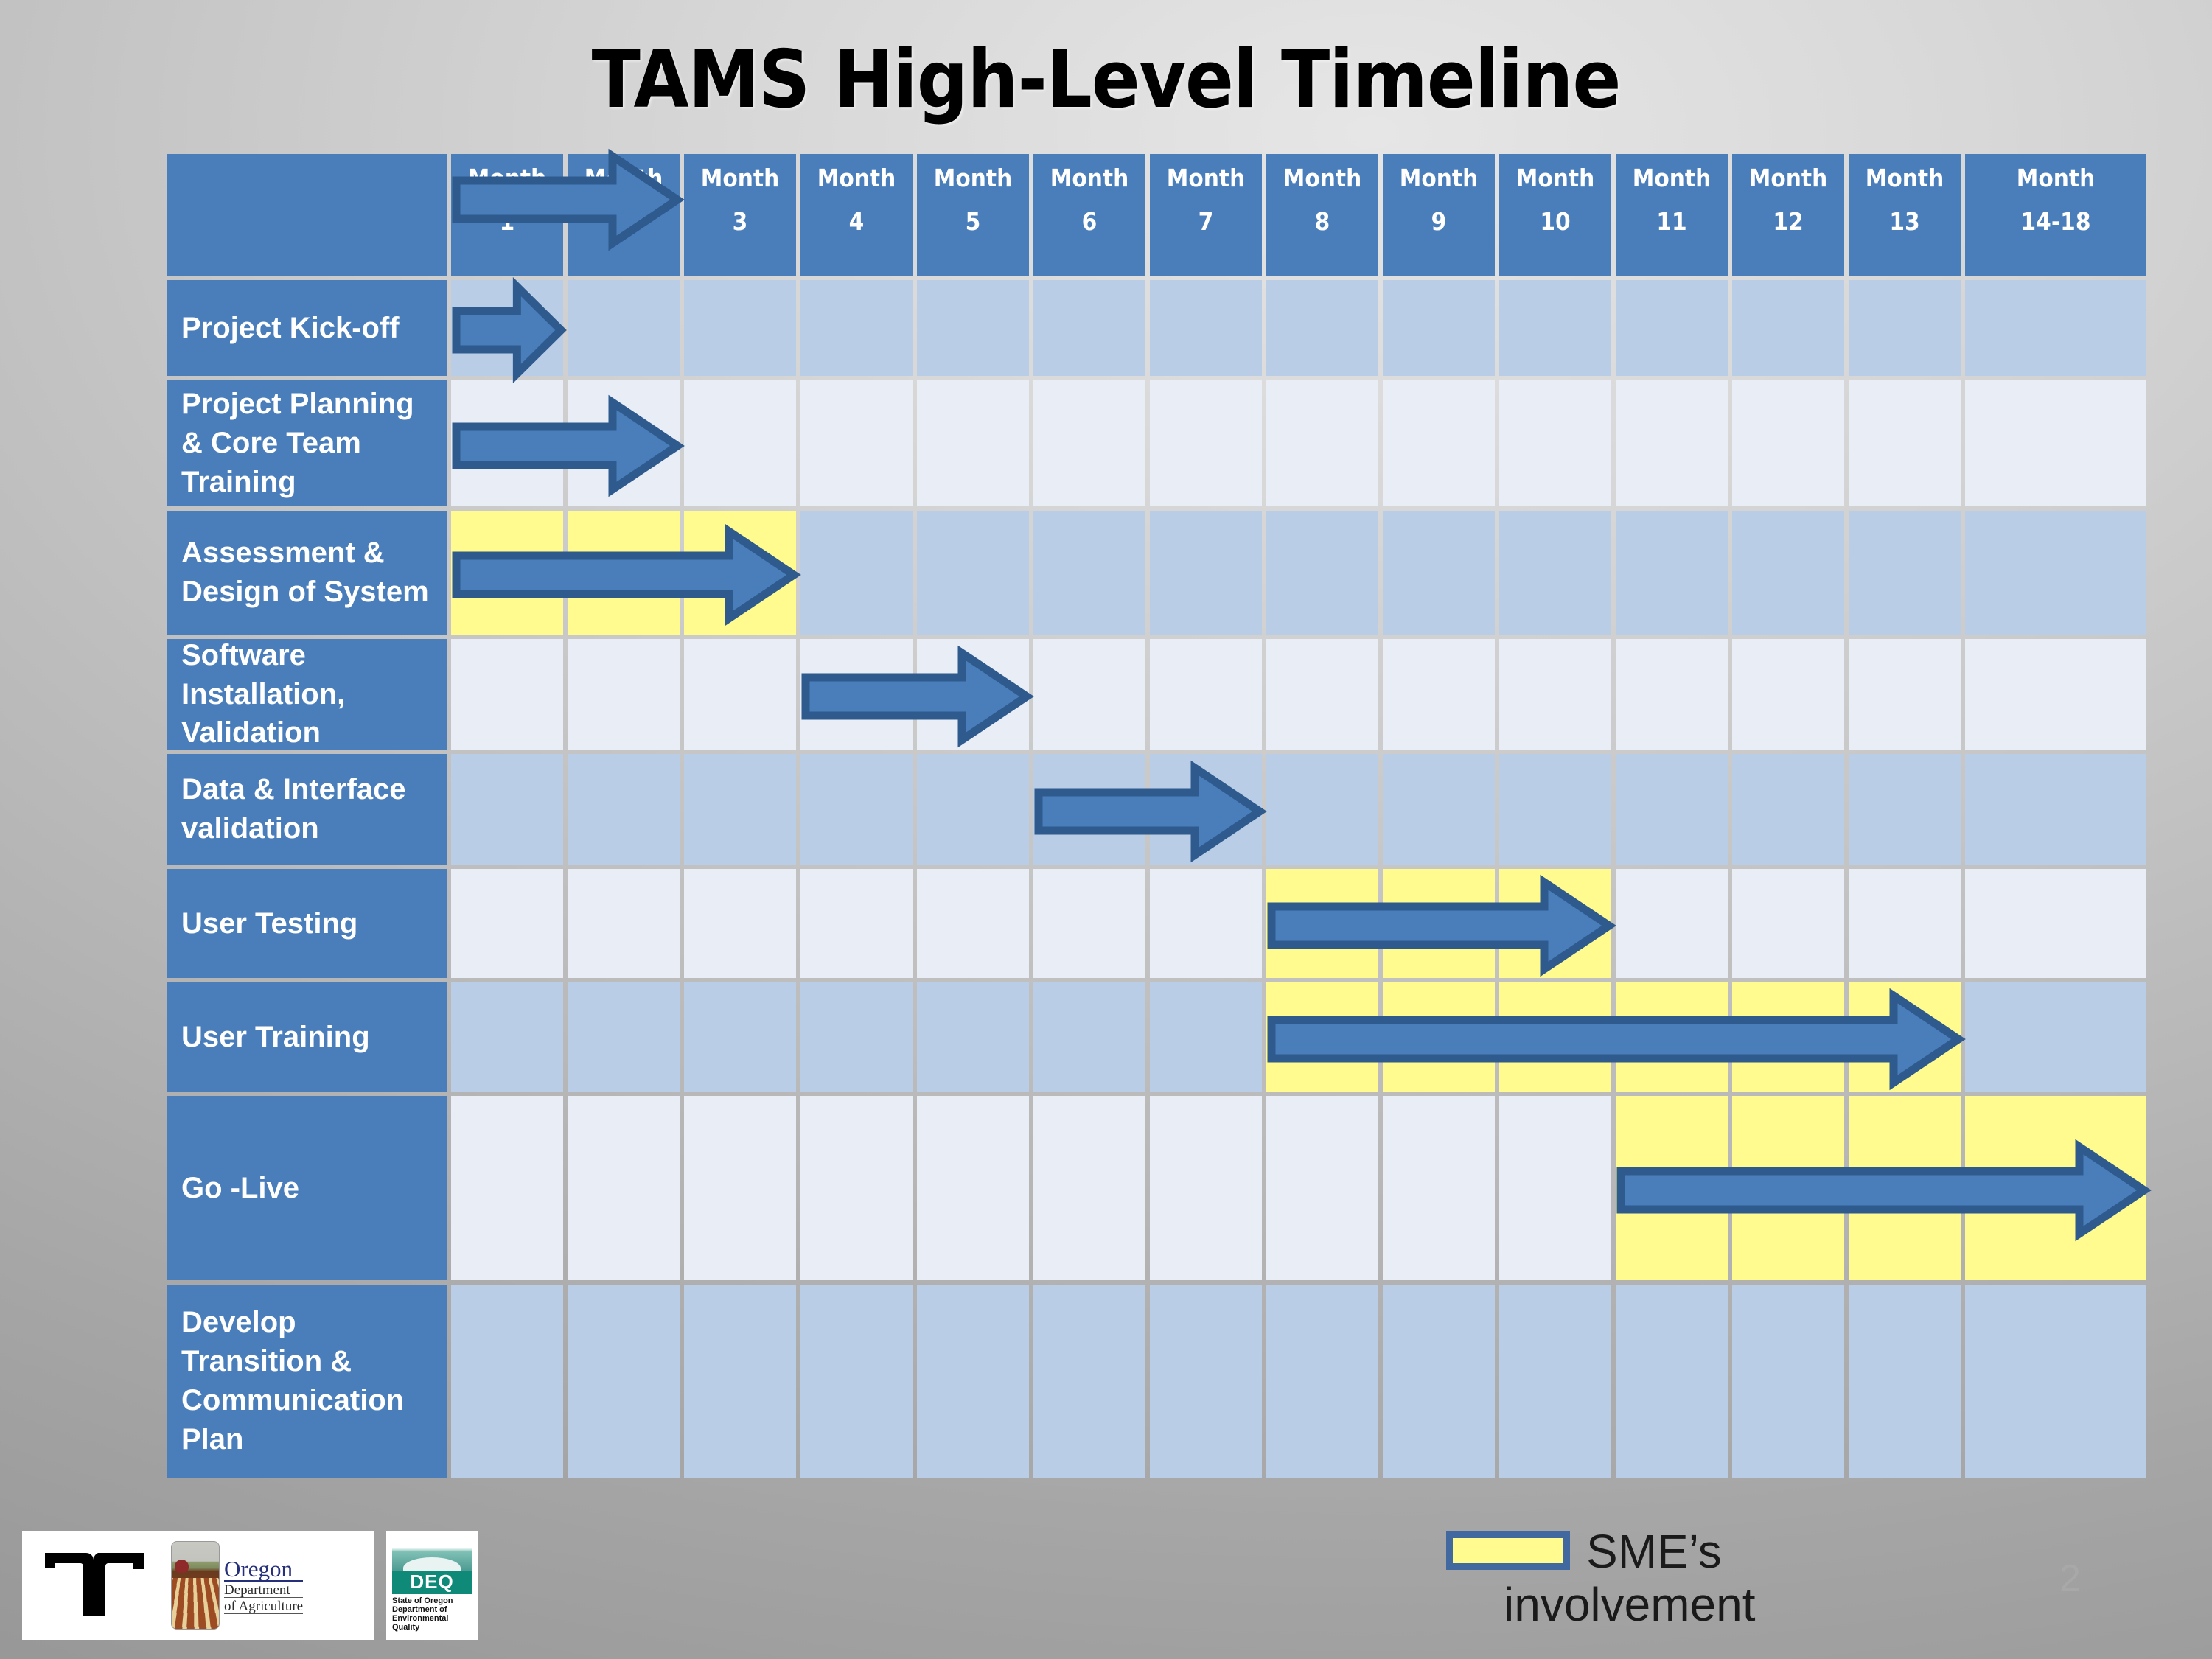  What do you see at coordinates (264, 1590) in the screenshot?
I see `oda-line-2: Department` at bounding box center [264, 1590].